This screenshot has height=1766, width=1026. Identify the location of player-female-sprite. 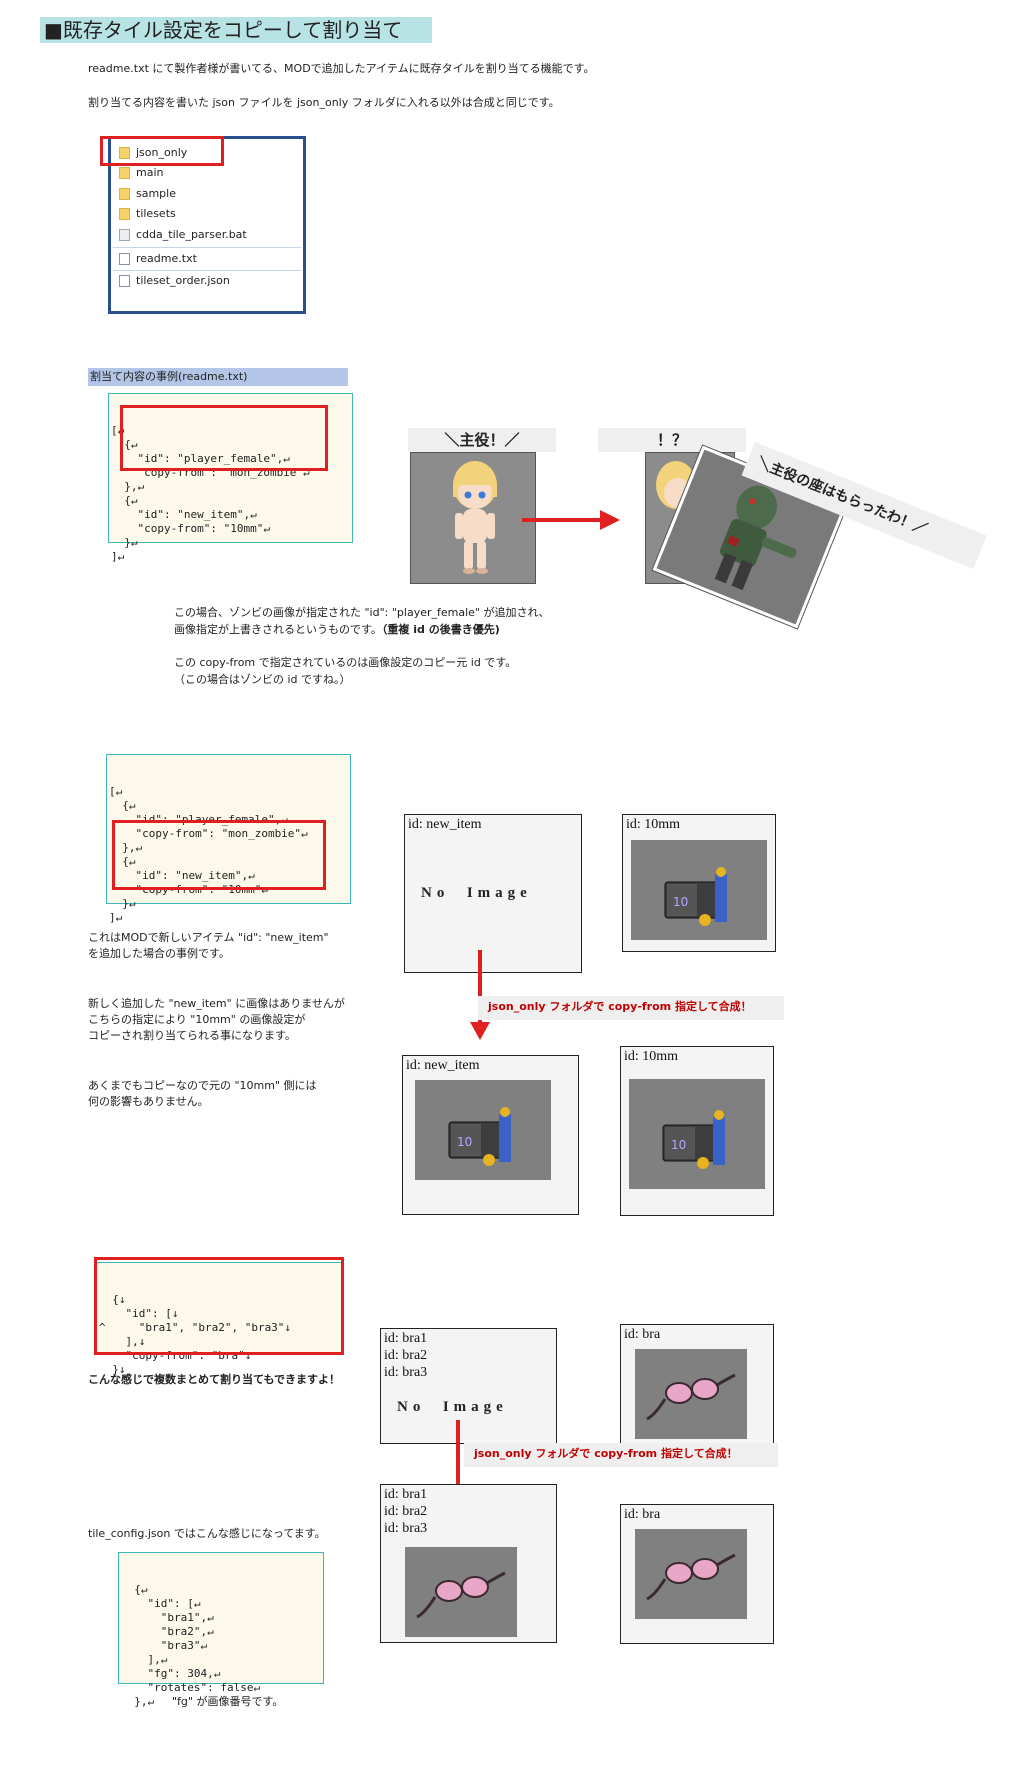
(473, 518).